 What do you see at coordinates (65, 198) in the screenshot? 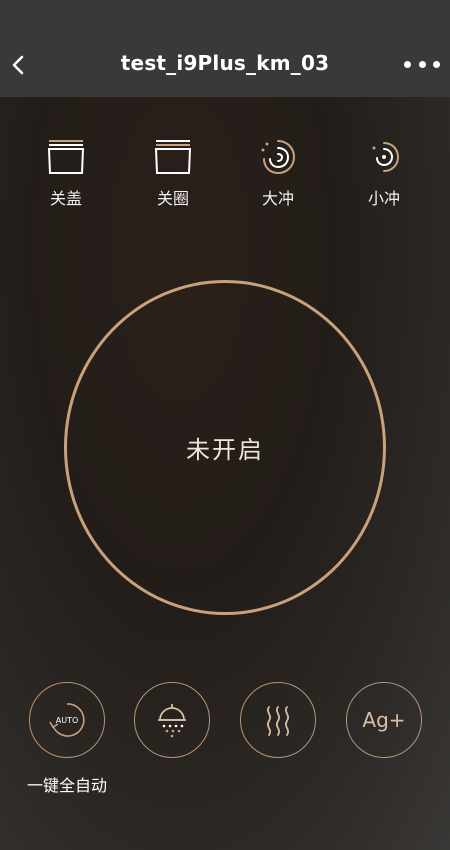
I see `function-label: 关盖` at bounding box center [65, 198].